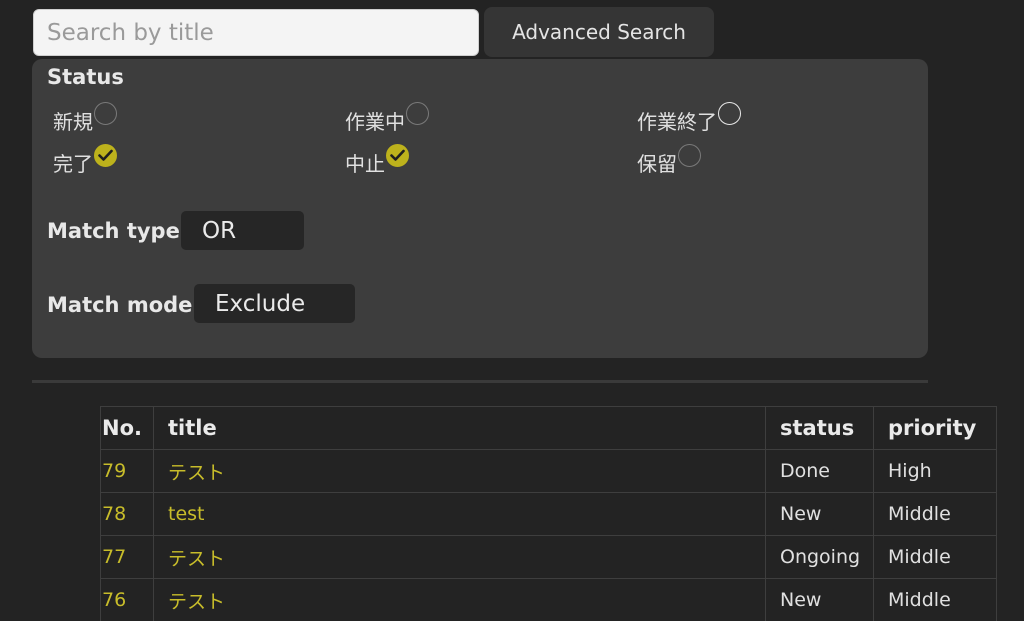 The image size is (1024, 621). I want to click on status-option-label: 完了, so click(73, 164).